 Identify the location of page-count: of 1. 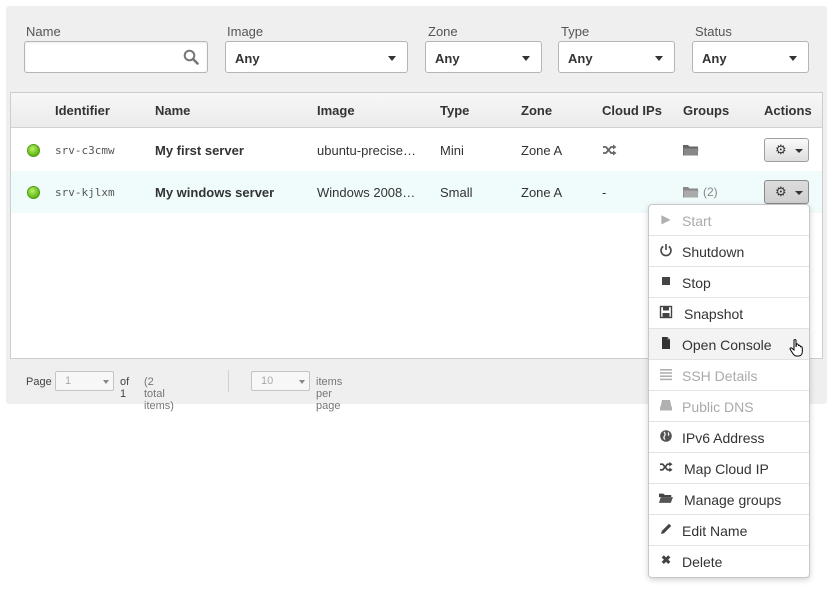
(125, 388).